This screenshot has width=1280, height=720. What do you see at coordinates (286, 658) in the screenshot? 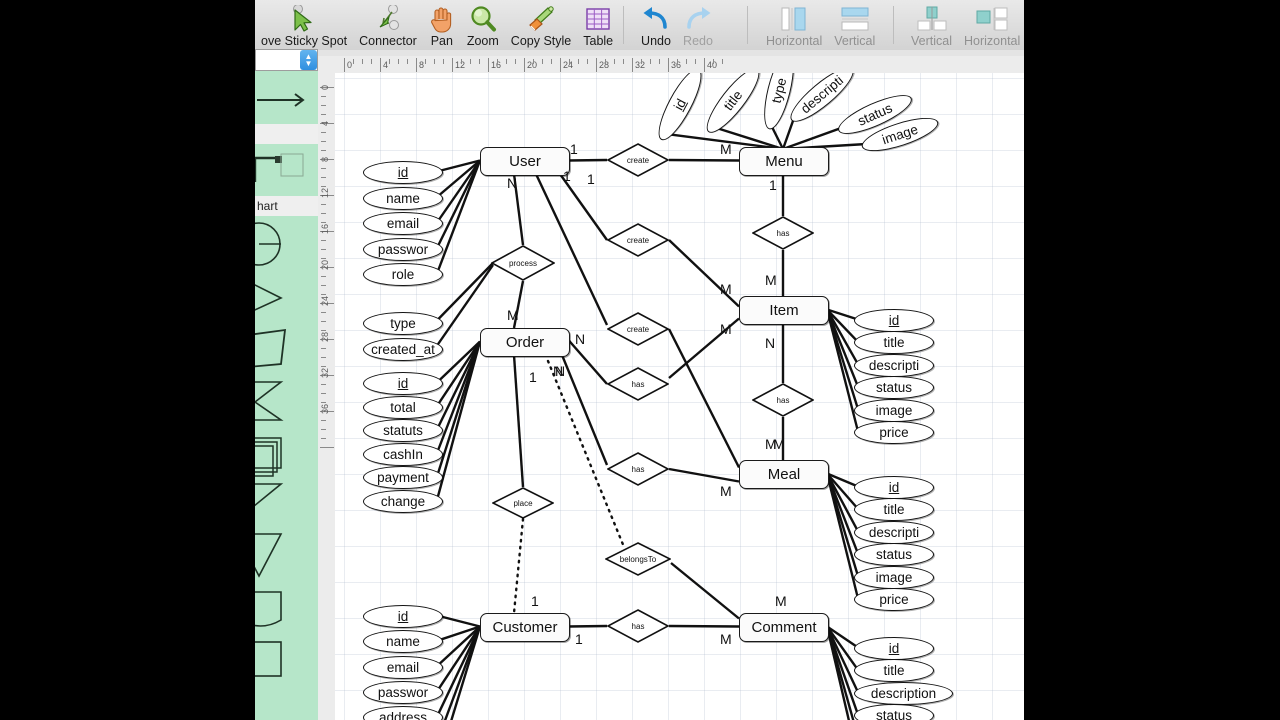
I see `stencil-shape-rectangle` at bounding box center [286, 658].